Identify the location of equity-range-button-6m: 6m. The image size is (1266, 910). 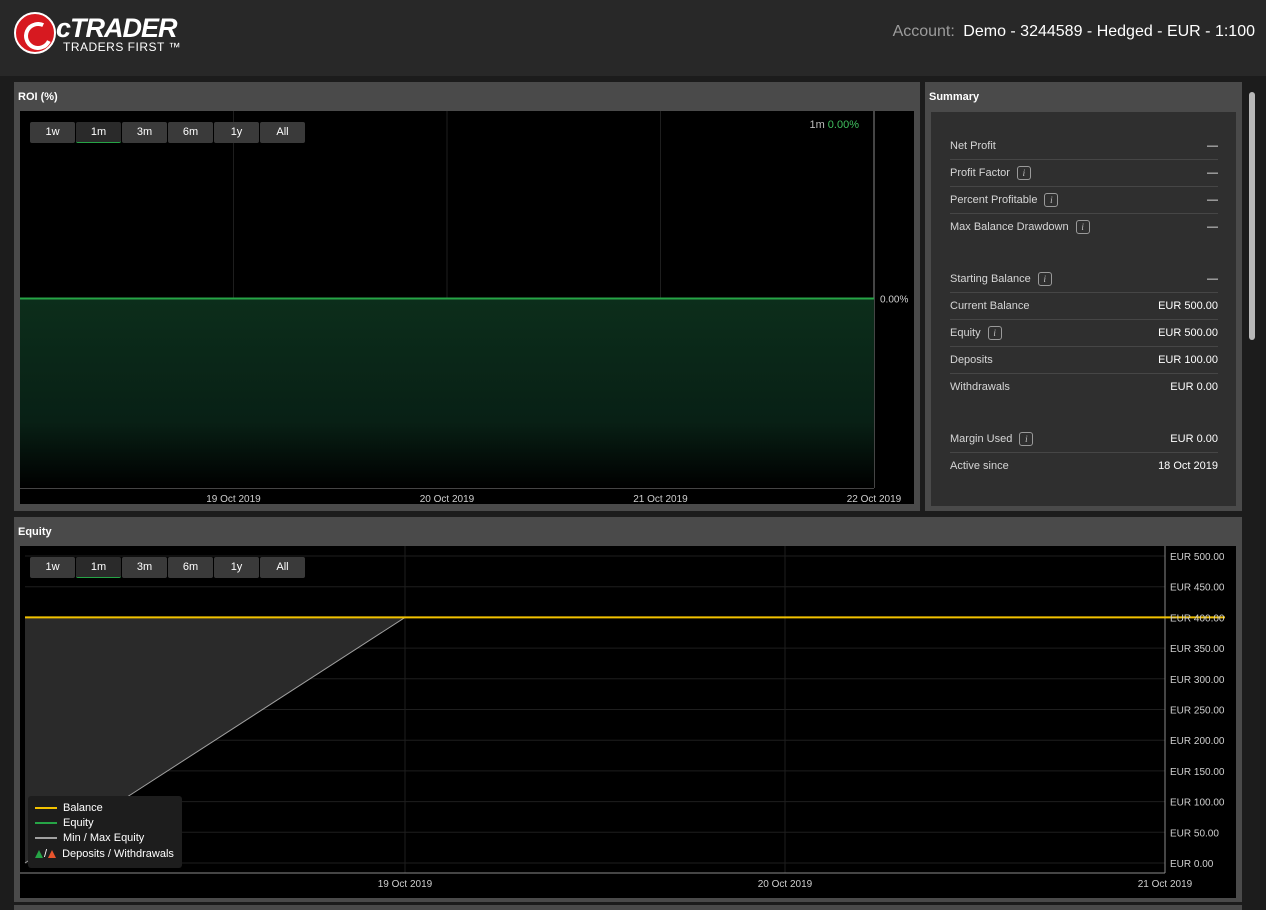
(190, 567).